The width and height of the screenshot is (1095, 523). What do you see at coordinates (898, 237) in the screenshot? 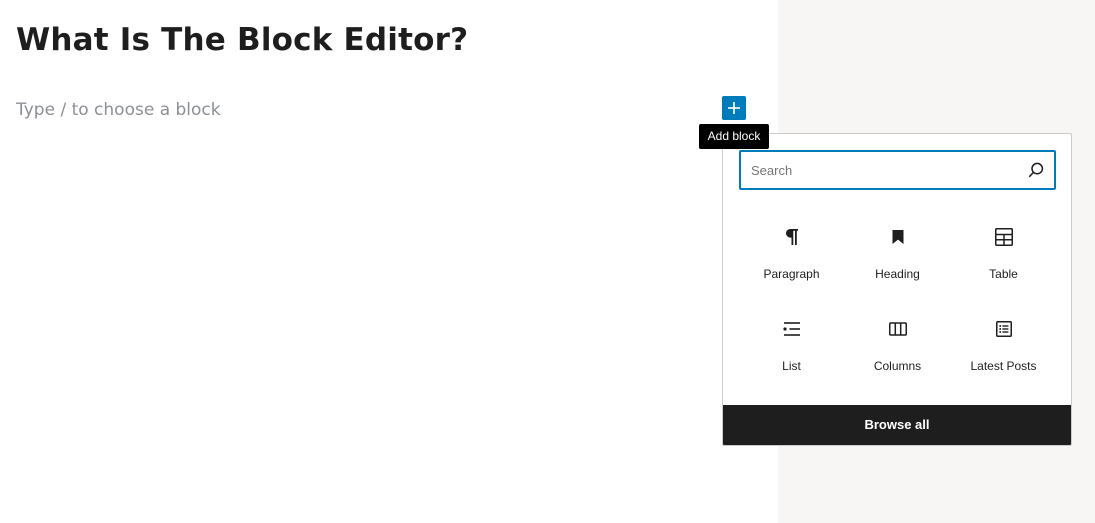
I see `bookmark-icon` at bounding box center [898, 237].